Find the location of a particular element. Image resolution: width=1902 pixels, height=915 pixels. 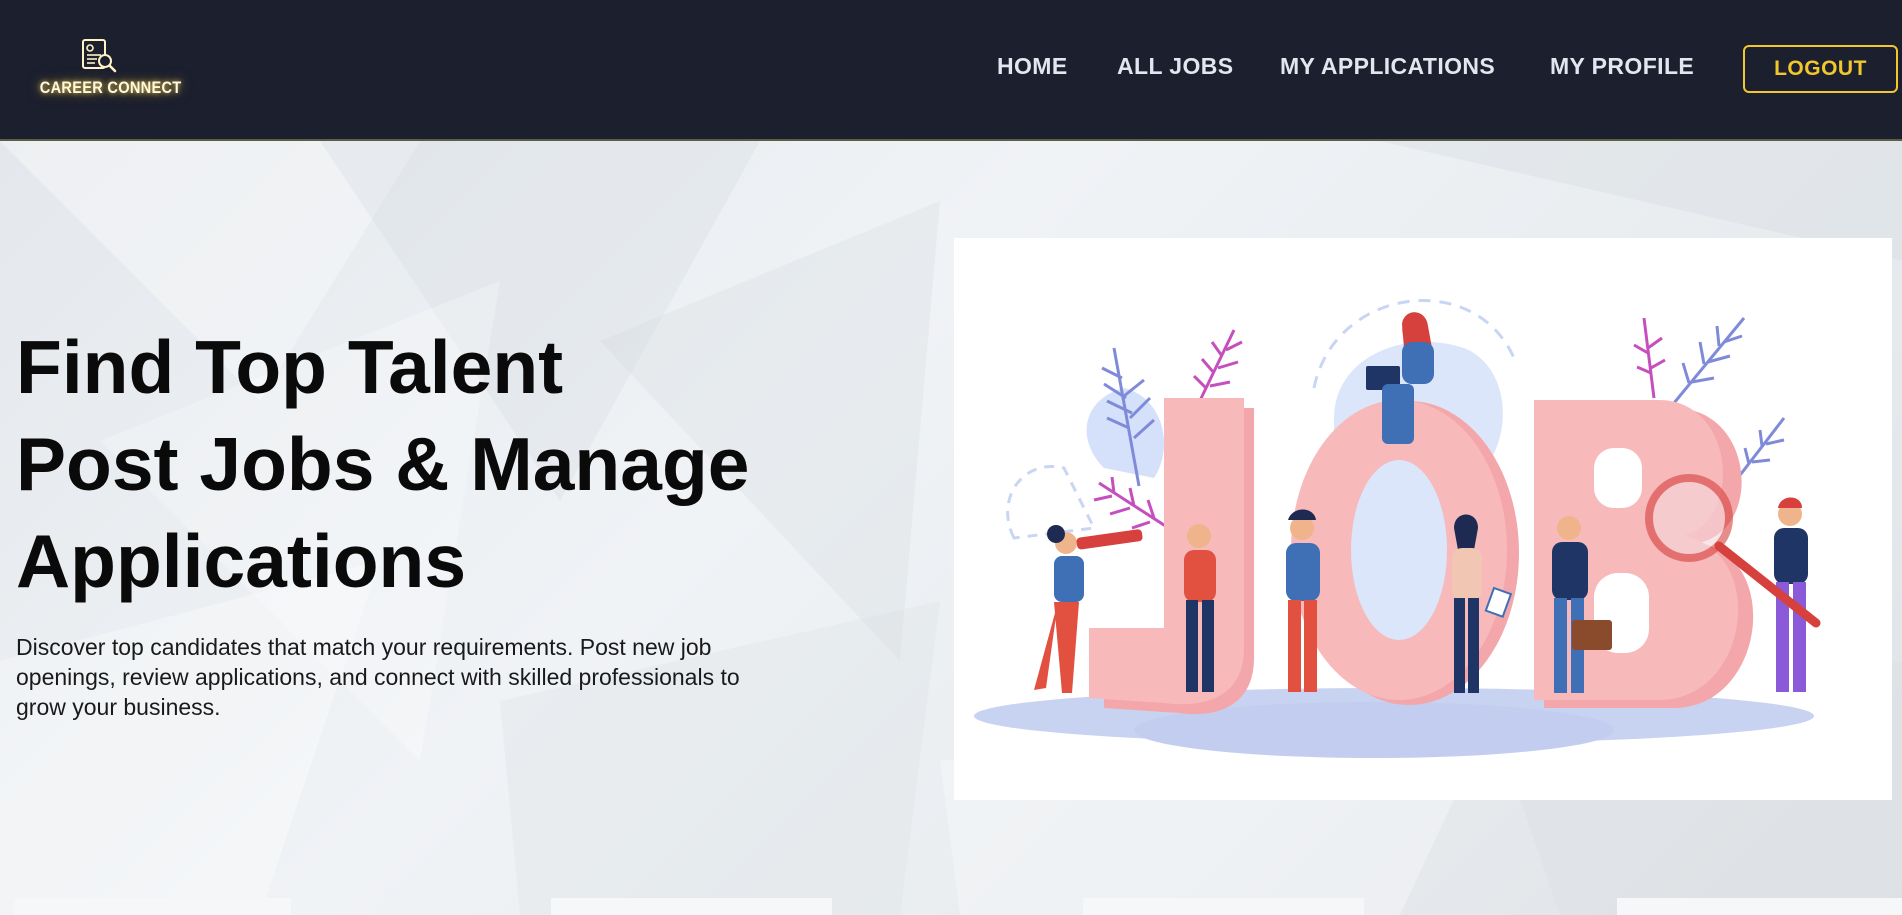

resume-search-icon is located at coordinates (99, 56).